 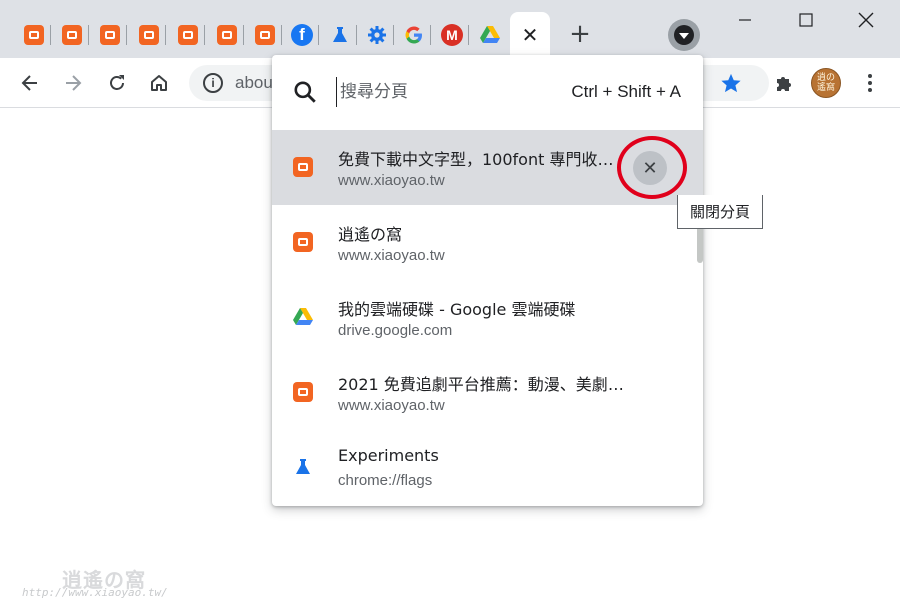 I want to click on forward-button, so click(x=73, y=83).